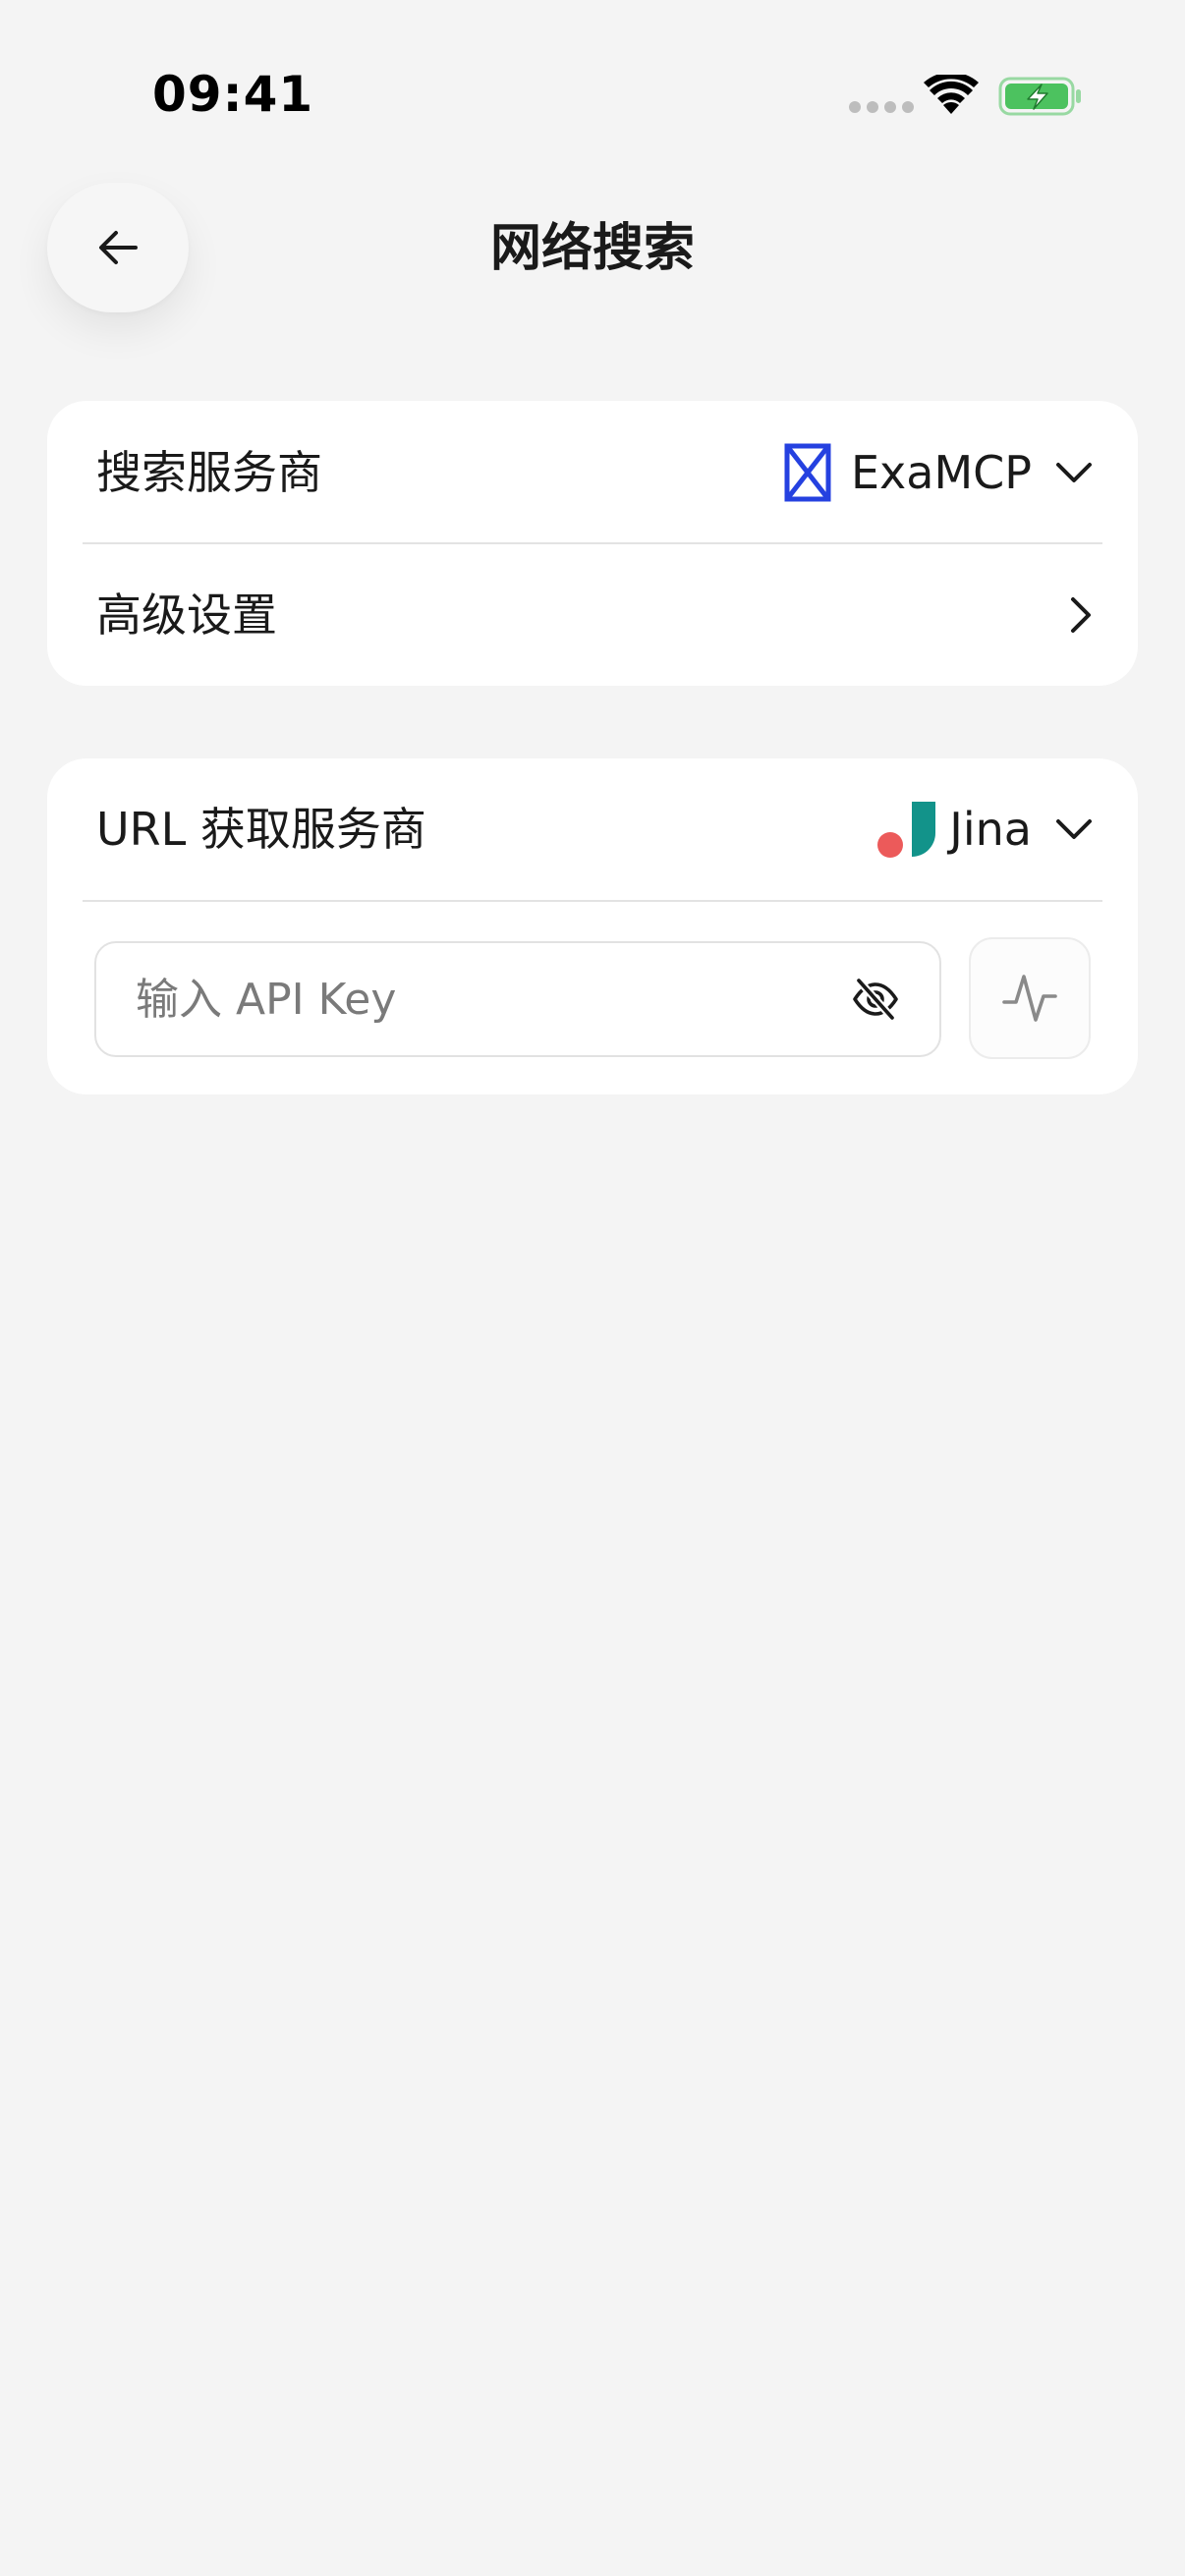  I want to click on search-provider-row: 搜索服务商 ExaMCP, so click(592, 472).